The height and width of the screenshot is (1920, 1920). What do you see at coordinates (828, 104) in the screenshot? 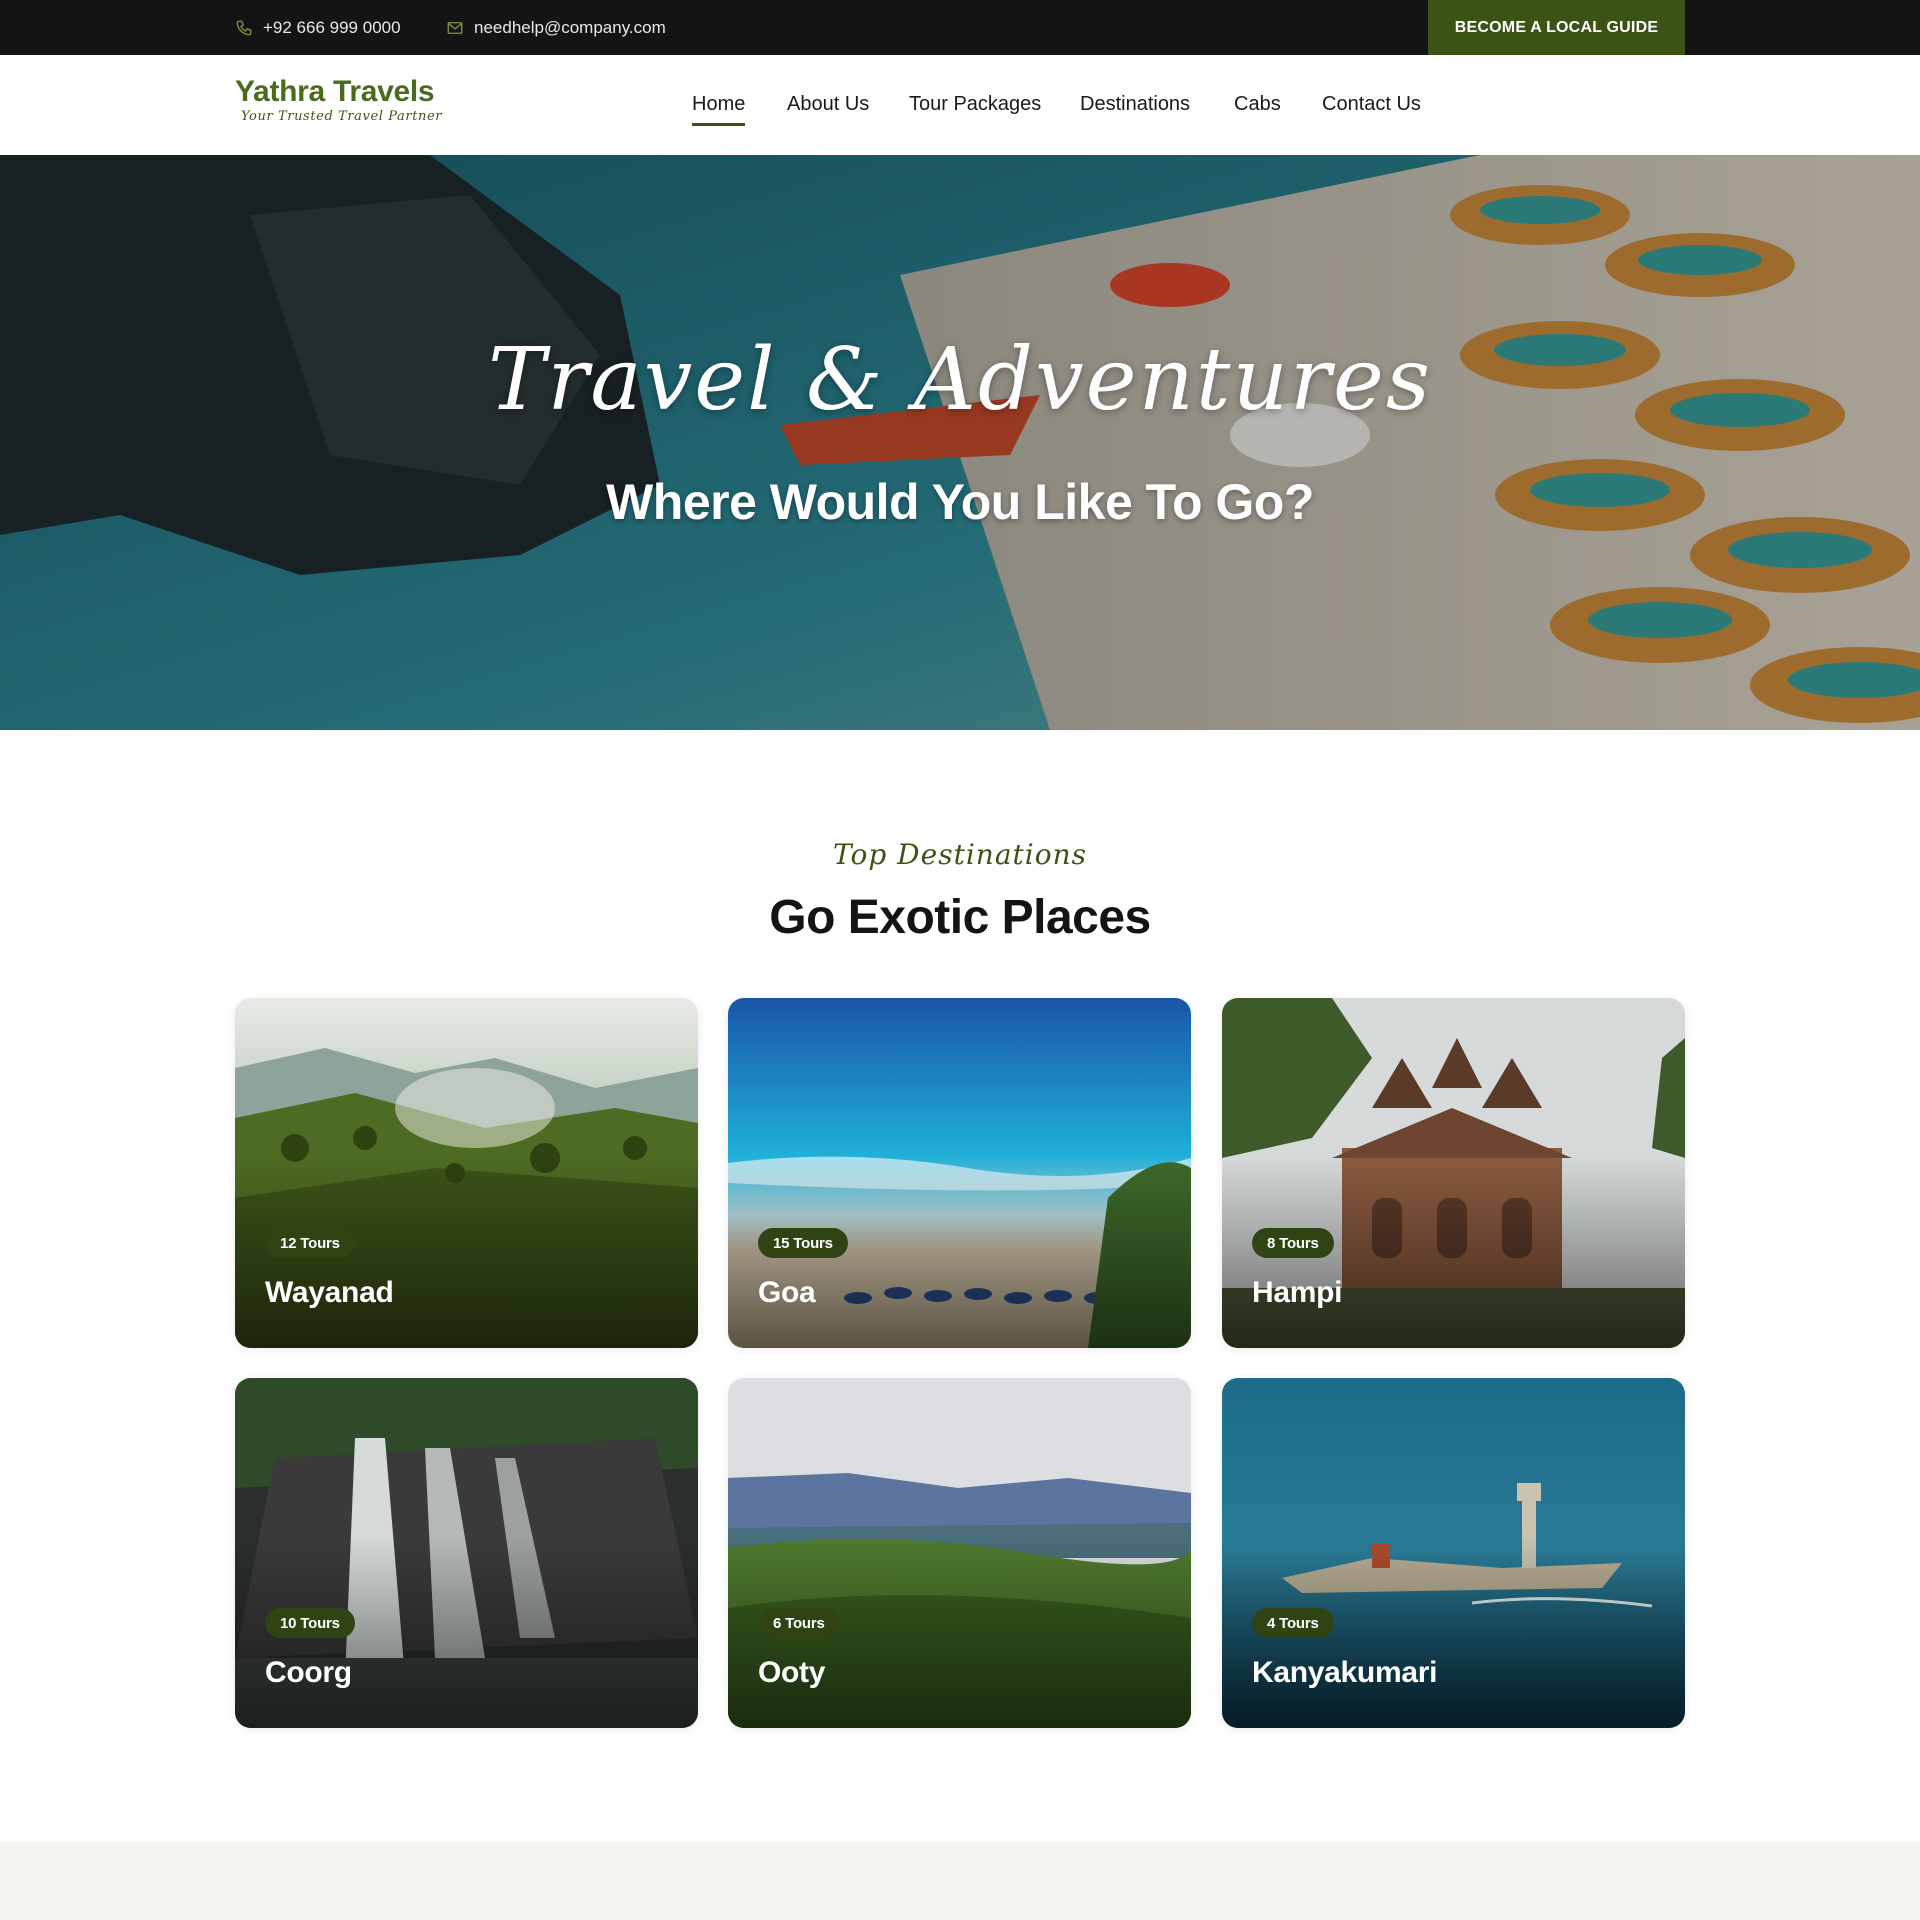
I see `nav-about-us: About Us` at bounding box center [828, 104].